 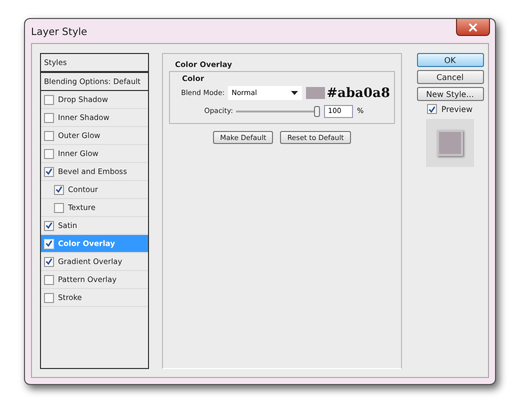 What do you see at coordinates (450, 60) in the screenshot?
I see `ok-button: OK` at bounding box center [450, 60].